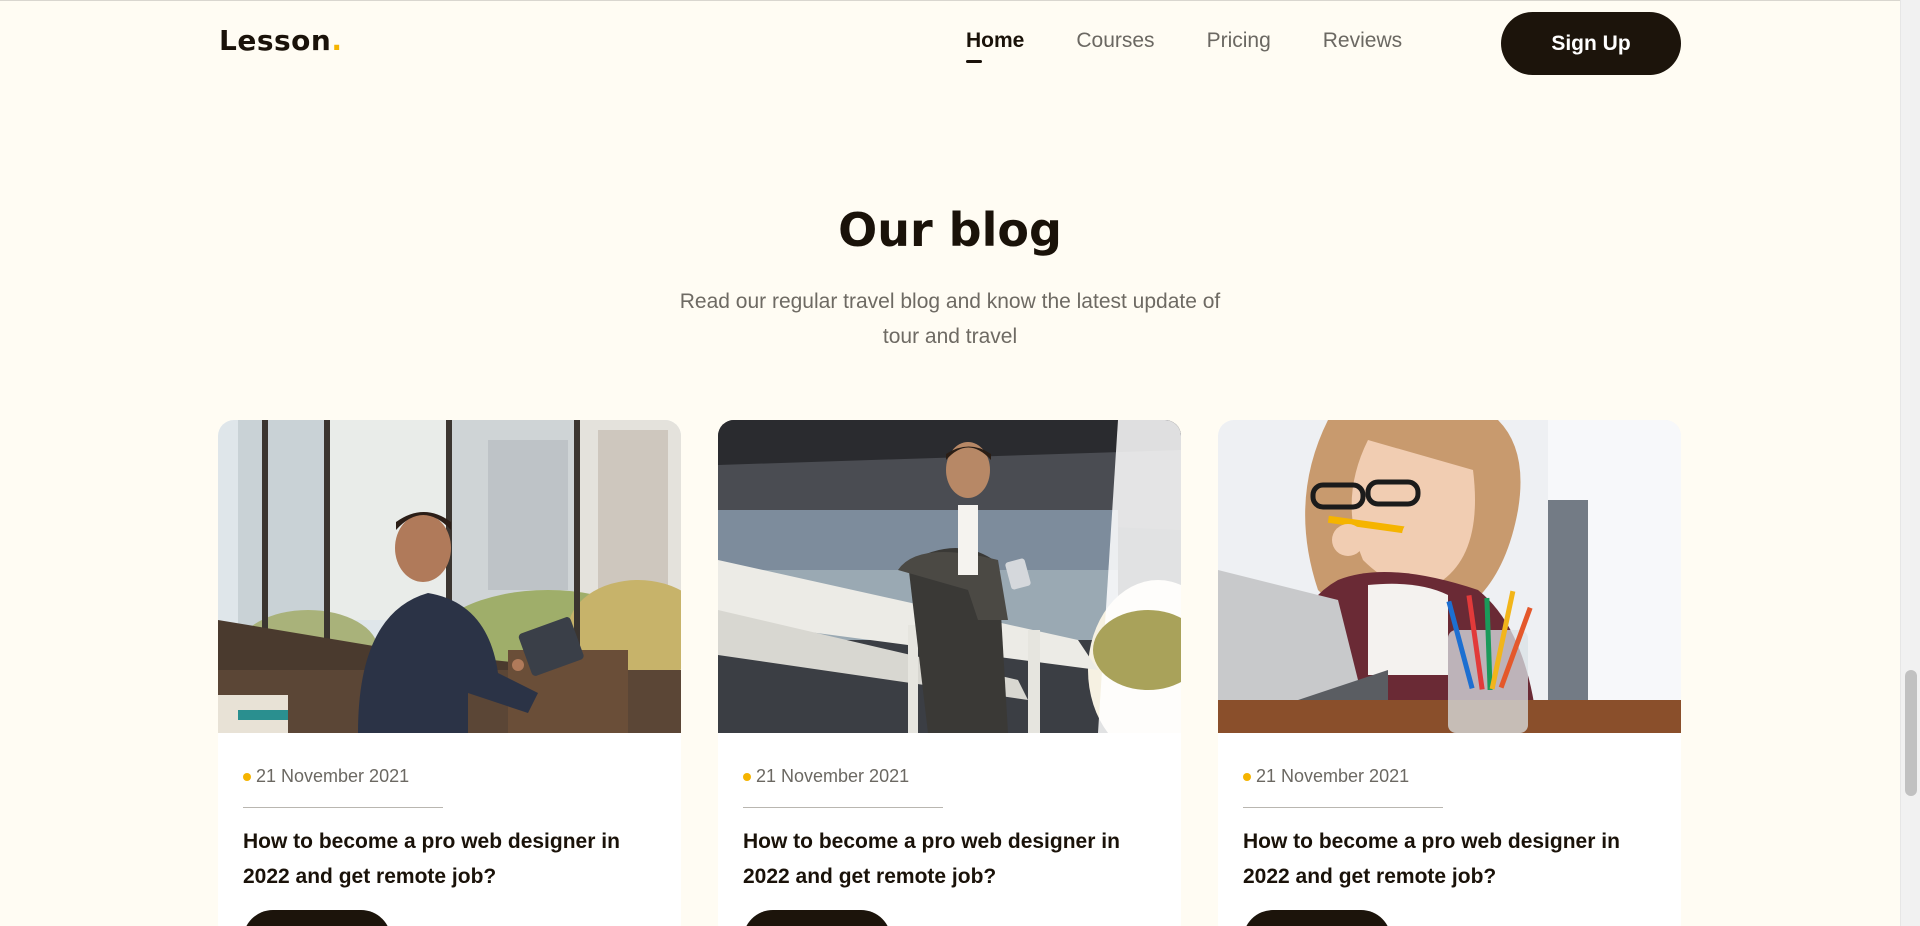 The image size is (1920, 926). I want to click on nav-courses: Courses, so click(1115, 41).